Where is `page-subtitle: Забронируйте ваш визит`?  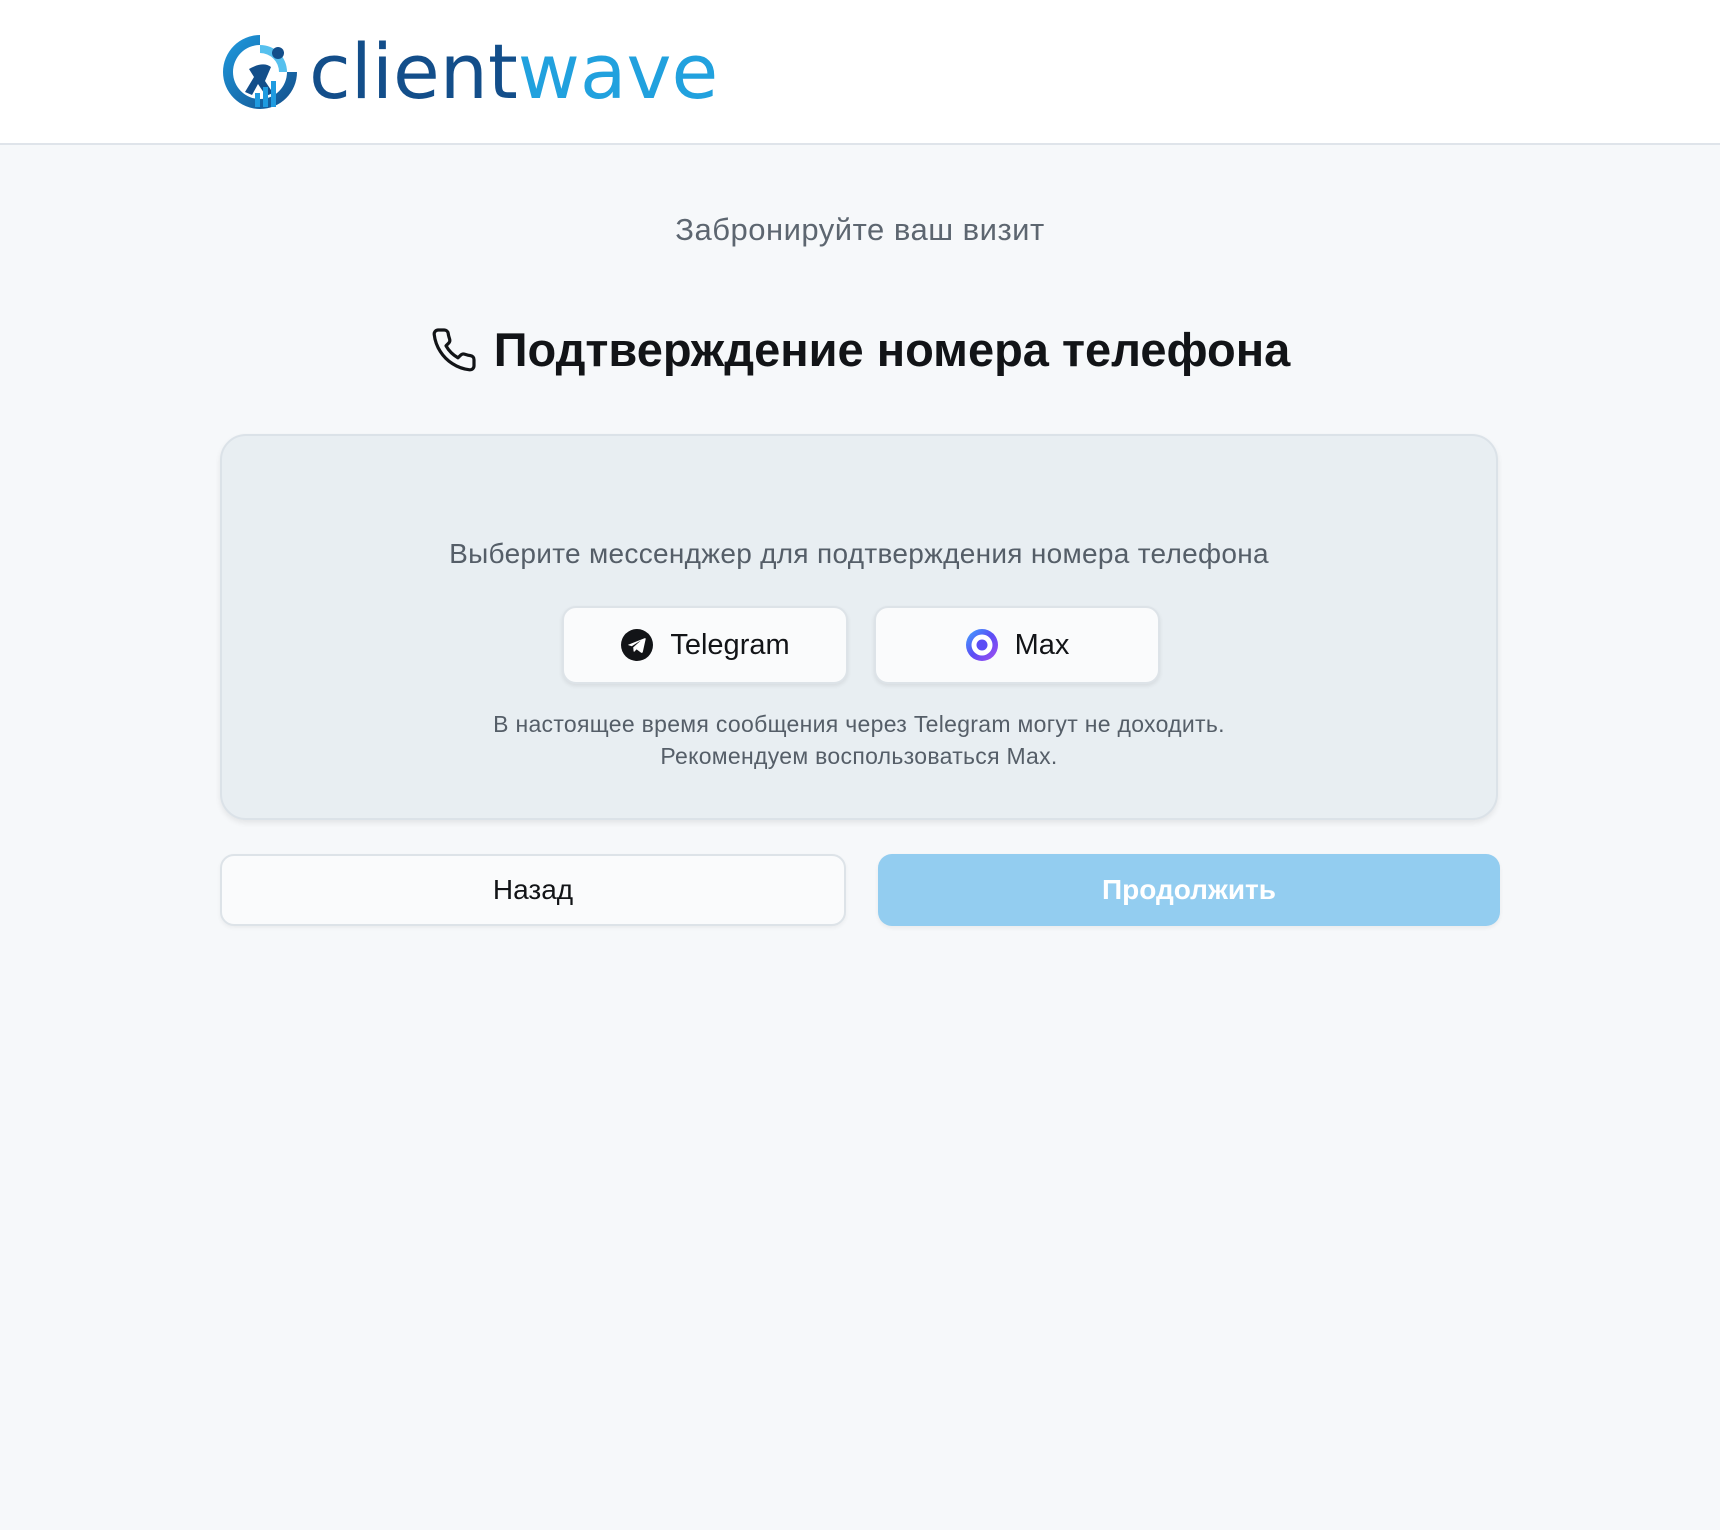 page-subtitle: Забронируйте ваш визит is located at coordinates (860, 229).